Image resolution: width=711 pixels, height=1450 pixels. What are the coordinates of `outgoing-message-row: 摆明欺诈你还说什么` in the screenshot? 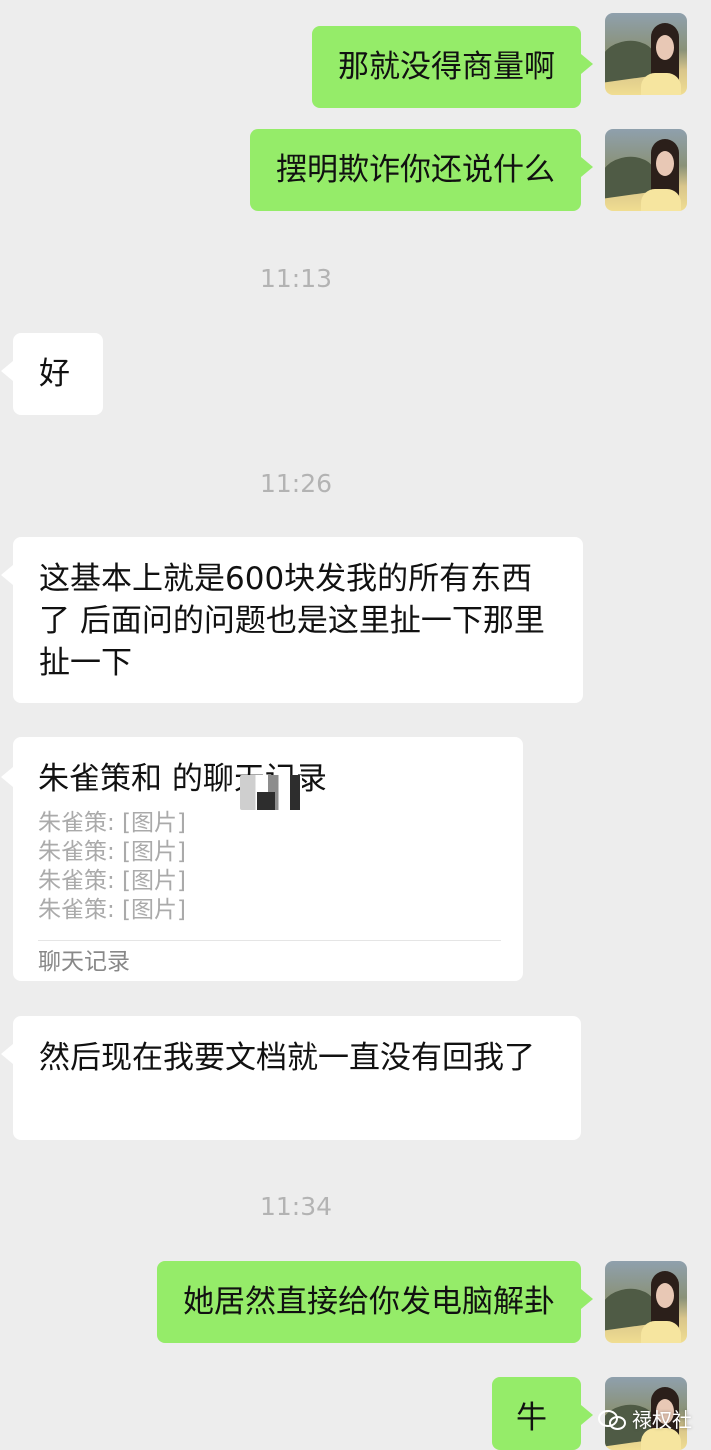 It's located at (355, 170).